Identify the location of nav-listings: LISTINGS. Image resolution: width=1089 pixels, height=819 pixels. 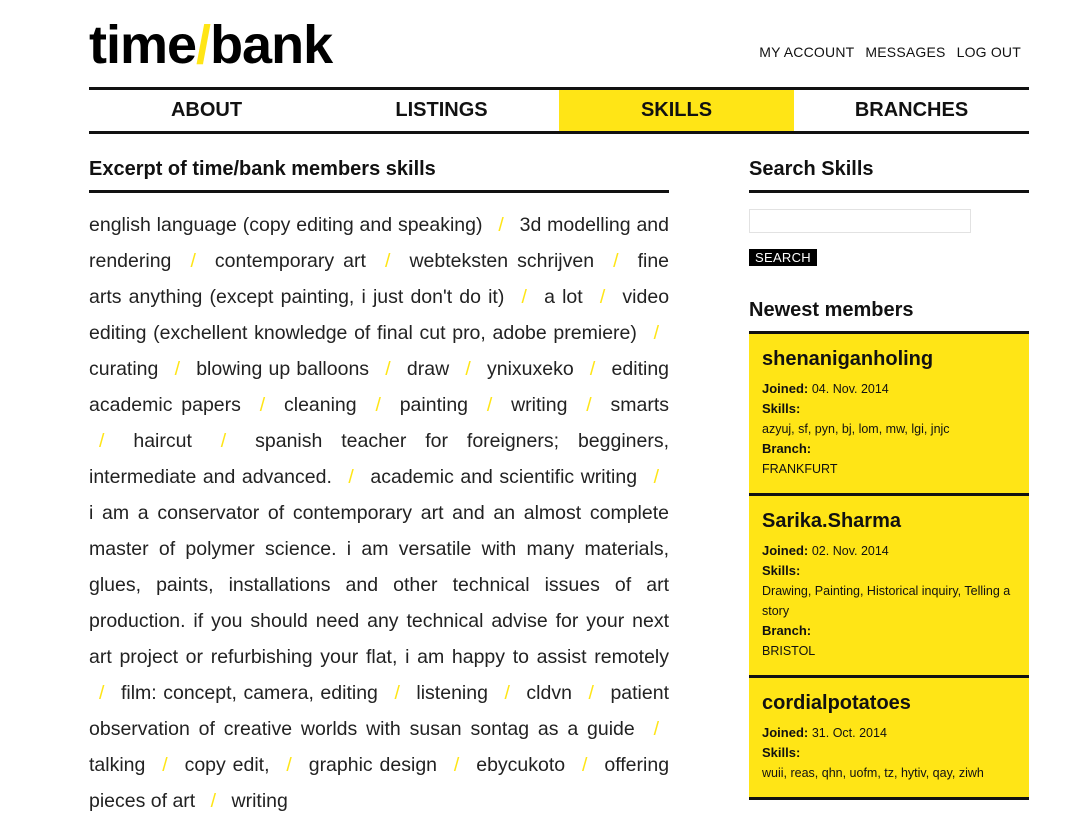
(441, 110).